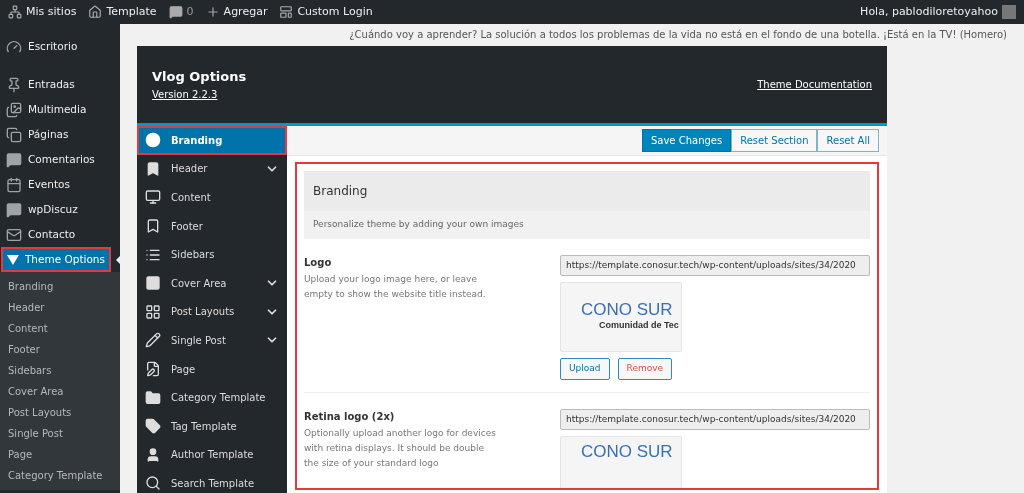  I want to click on options-nav-item: Cover Area, so click(212, 283).